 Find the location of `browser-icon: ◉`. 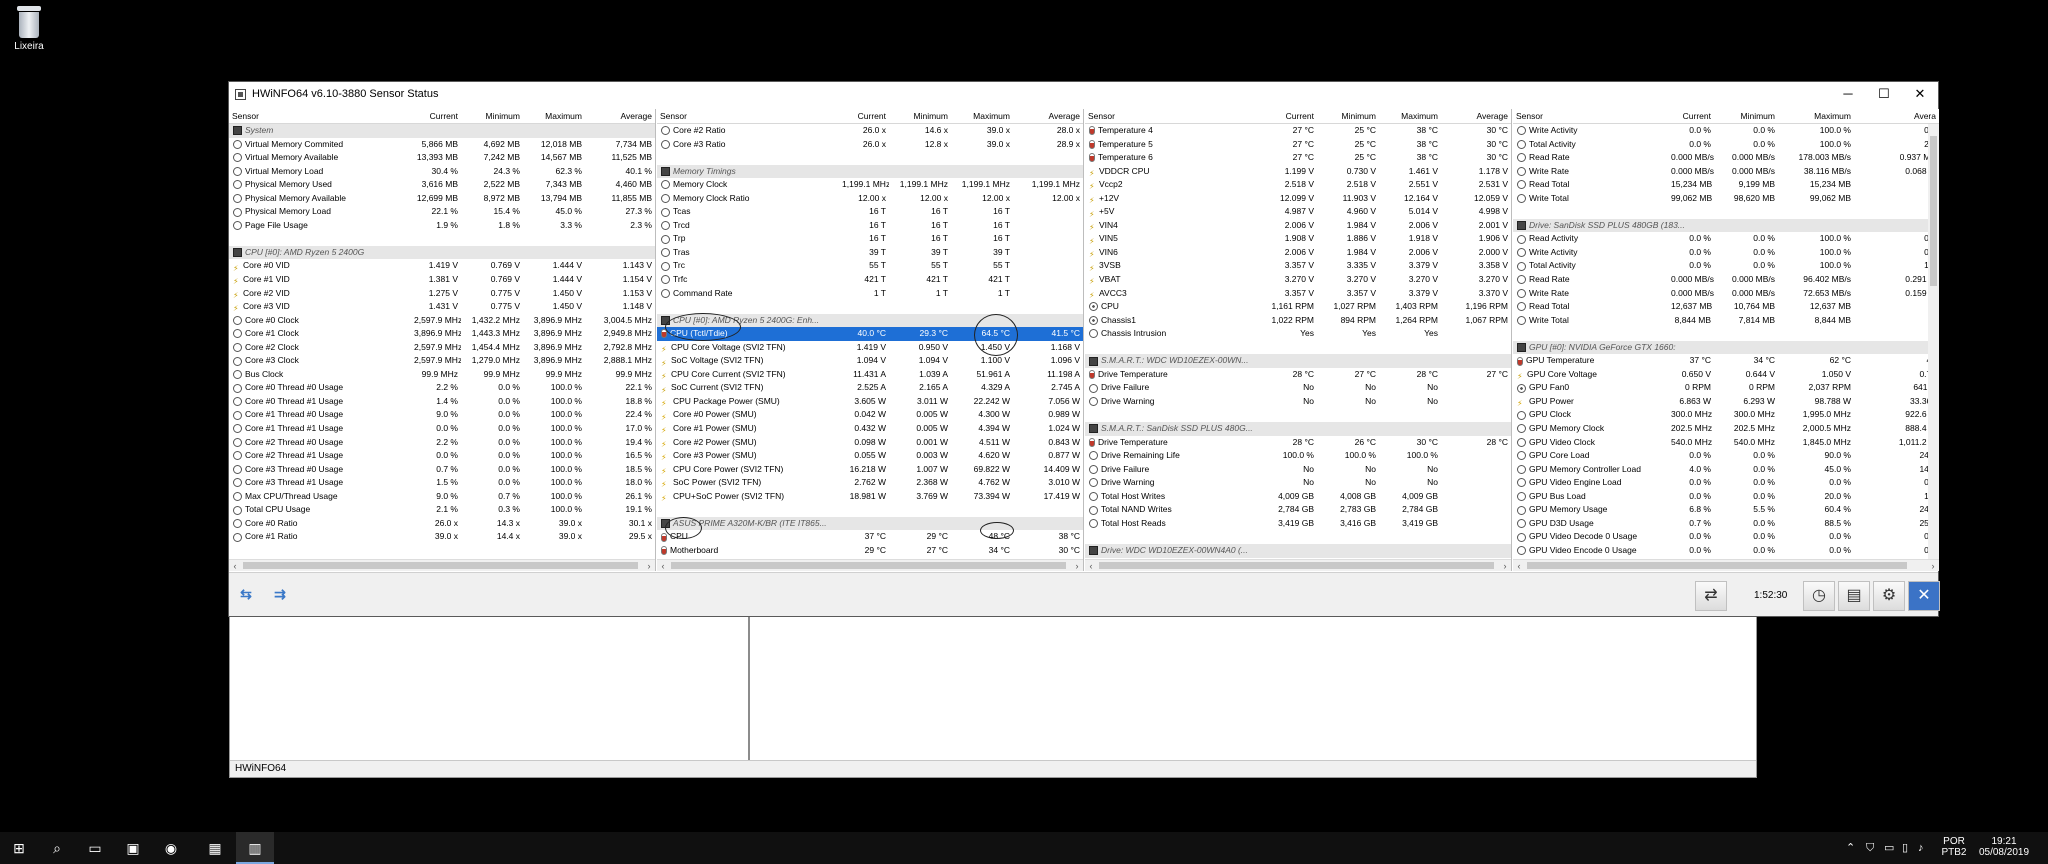

browser-icon: ◉ is located at coordinates (171, 848).